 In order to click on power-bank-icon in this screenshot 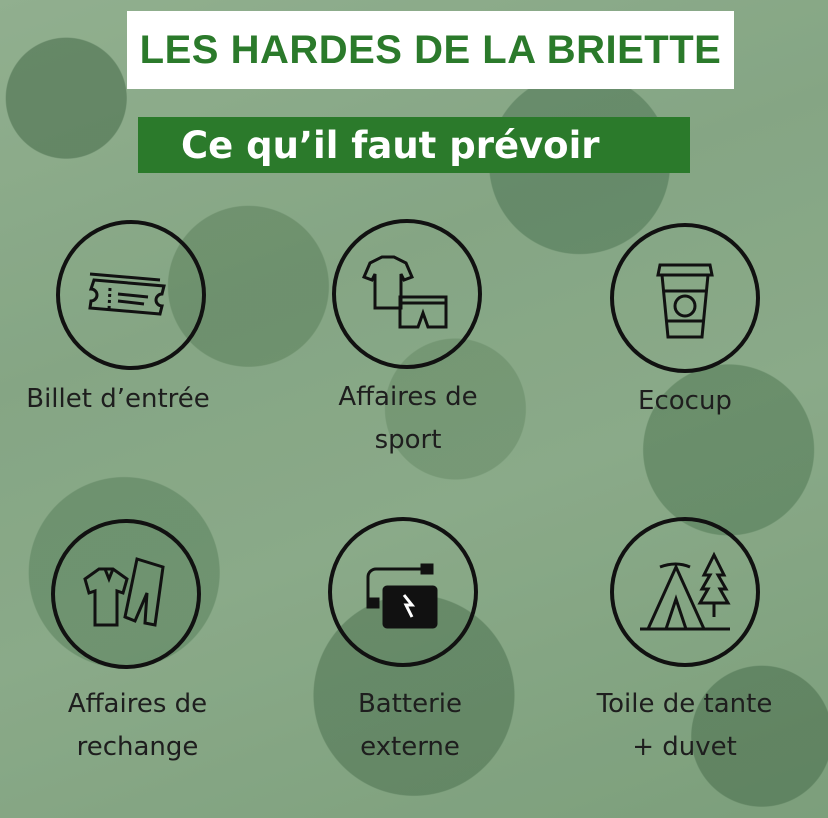, I will do `click(403, 592)`.